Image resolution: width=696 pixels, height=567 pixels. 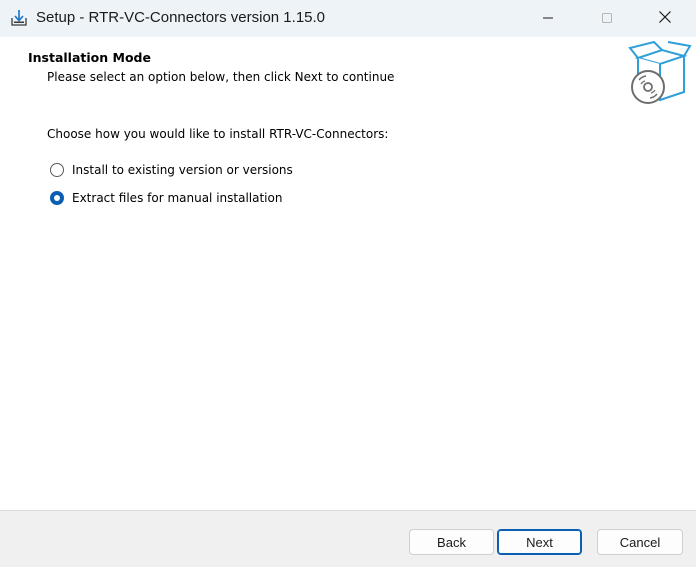 I want to click on close-icon, so click(x=665, y=18).